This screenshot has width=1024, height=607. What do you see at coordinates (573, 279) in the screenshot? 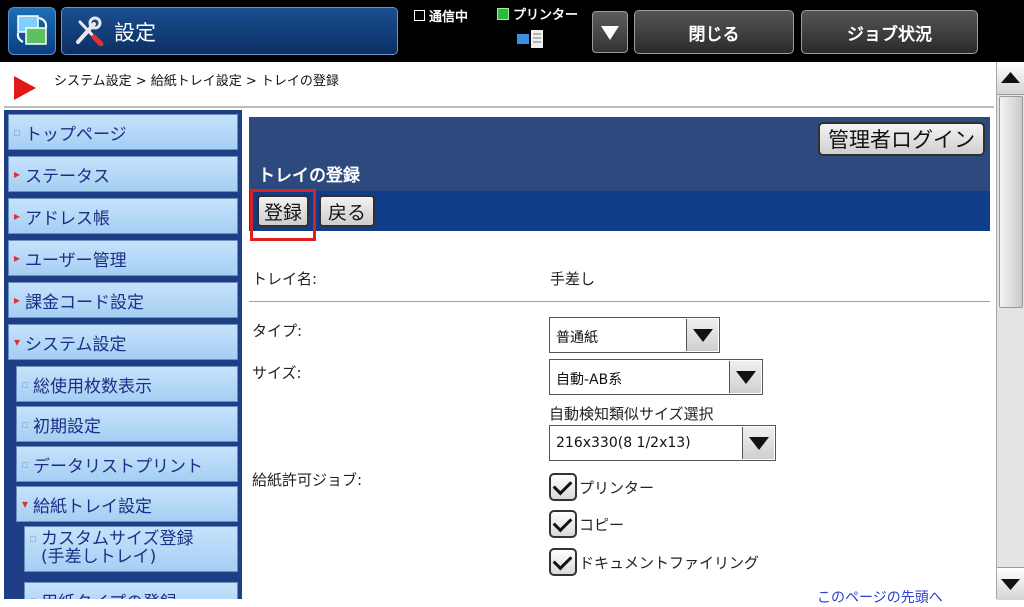
I see `tray-name-value: 手差し` at bounding box center [573, 279].